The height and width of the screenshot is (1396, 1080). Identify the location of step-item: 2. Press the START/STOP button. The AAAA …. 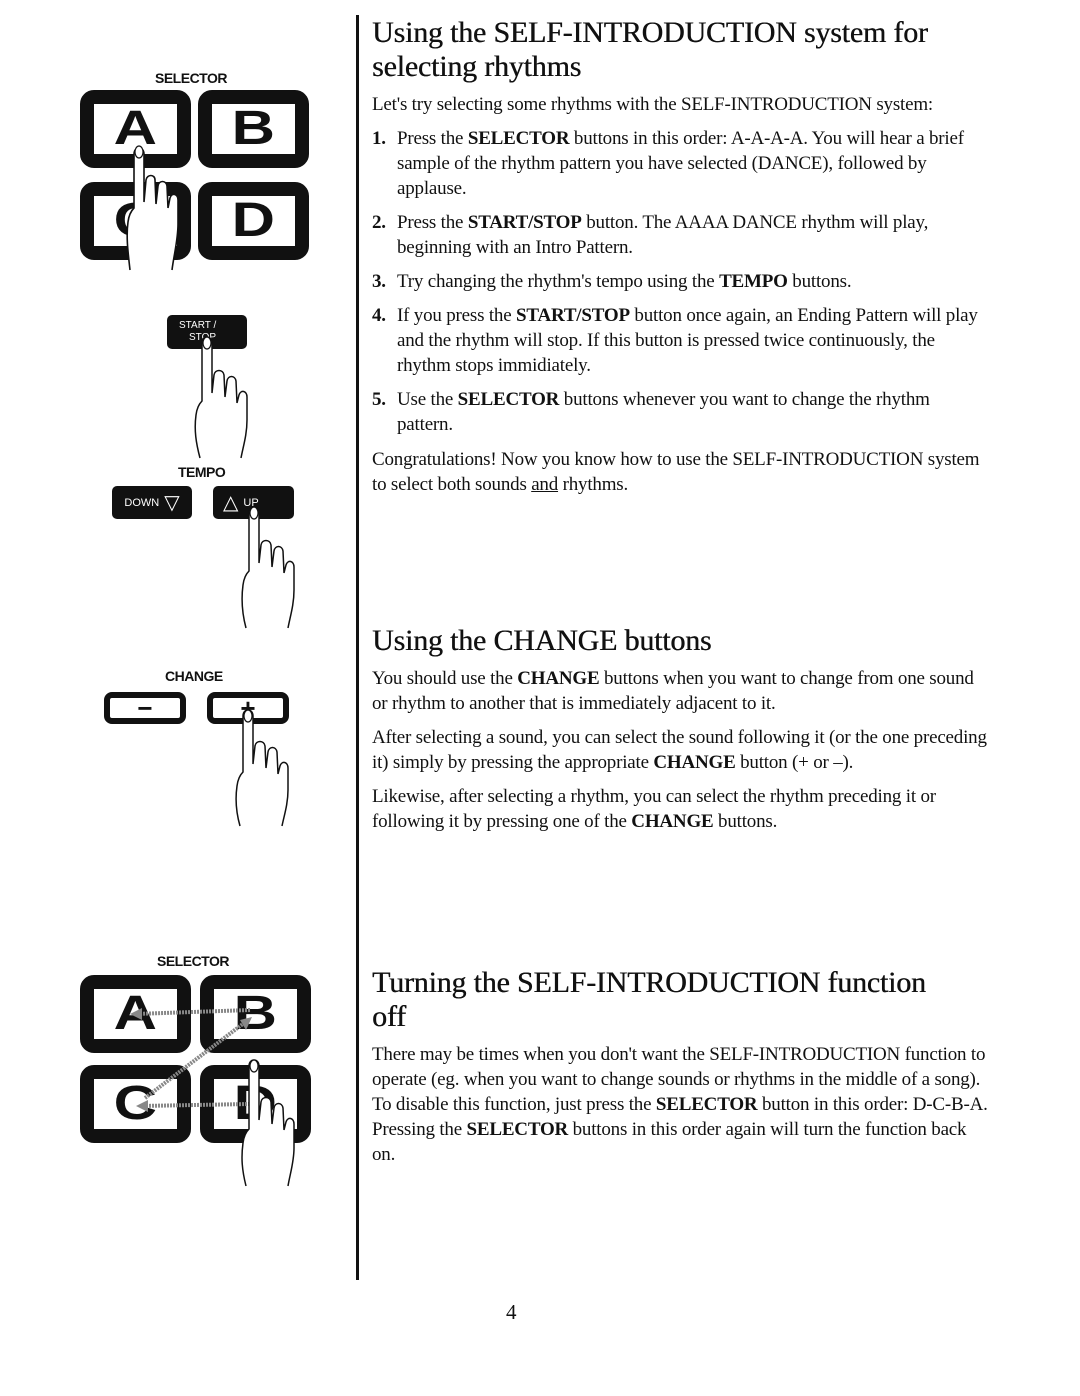
(650, 235).